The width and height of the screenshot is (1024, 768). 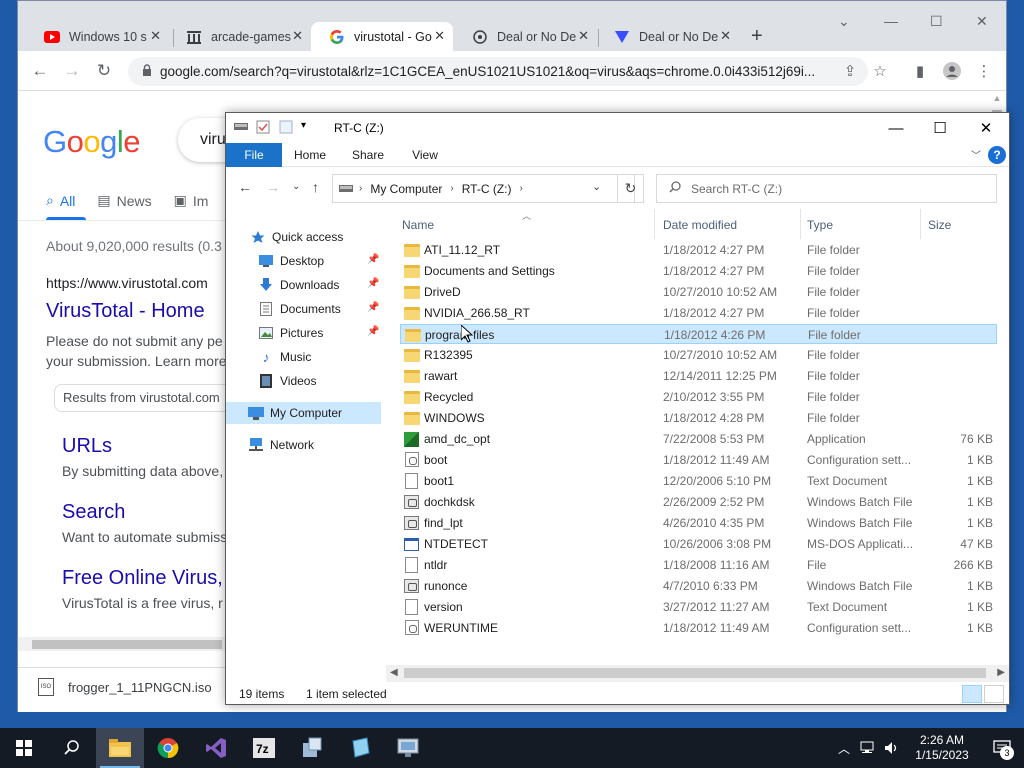 I want to click on new-tab-button: +, so click(x=757, y=36).